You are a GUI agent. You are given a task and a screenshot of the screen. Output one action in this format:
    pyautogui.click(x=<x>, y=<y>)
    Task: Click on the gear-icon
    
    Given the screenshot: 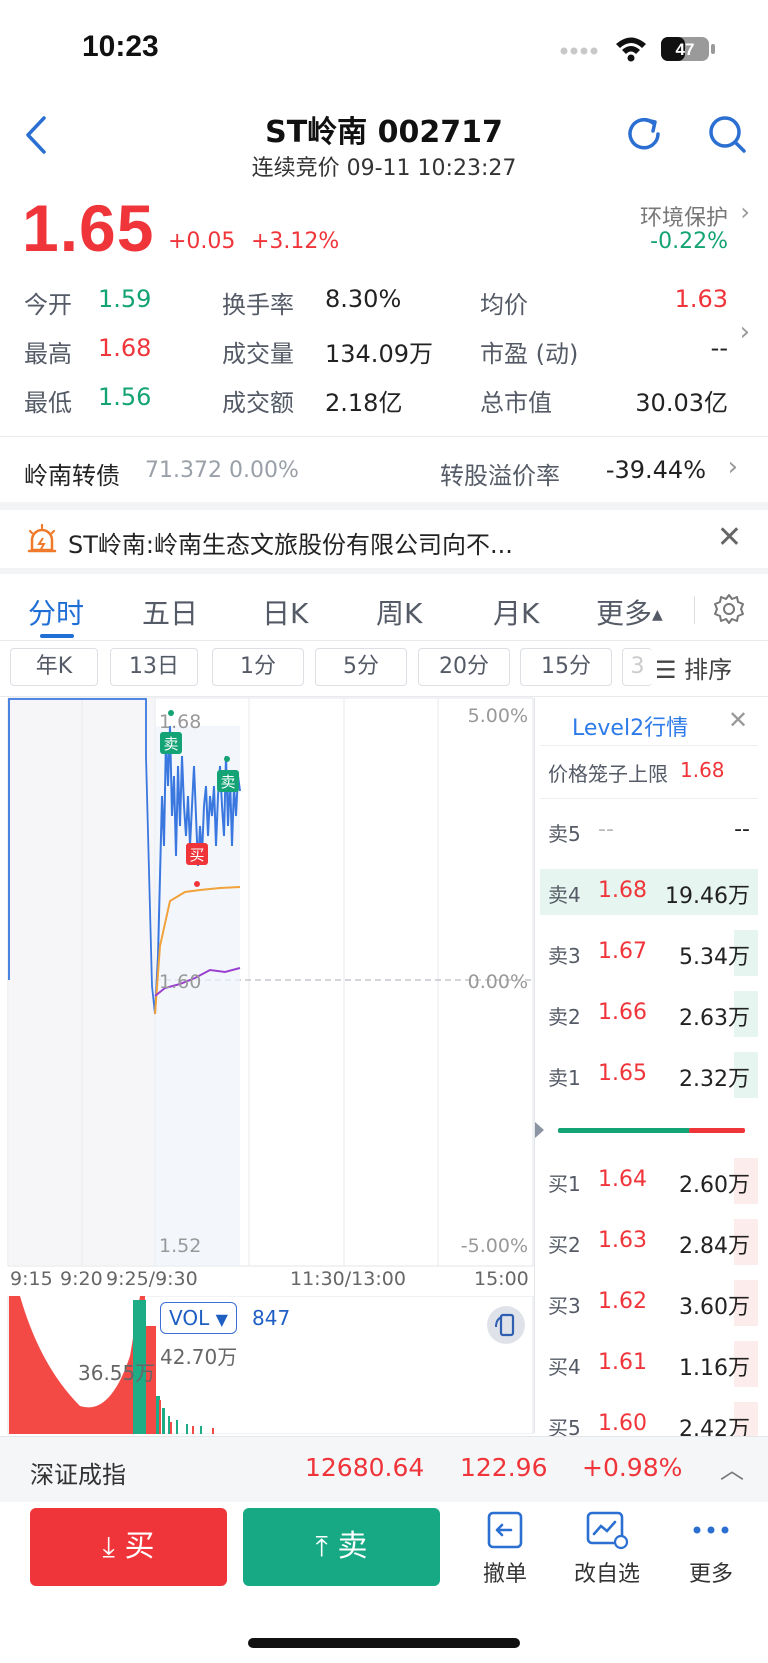 What is the action you would take?
    pyautogui.click(x=729, y=609)
    